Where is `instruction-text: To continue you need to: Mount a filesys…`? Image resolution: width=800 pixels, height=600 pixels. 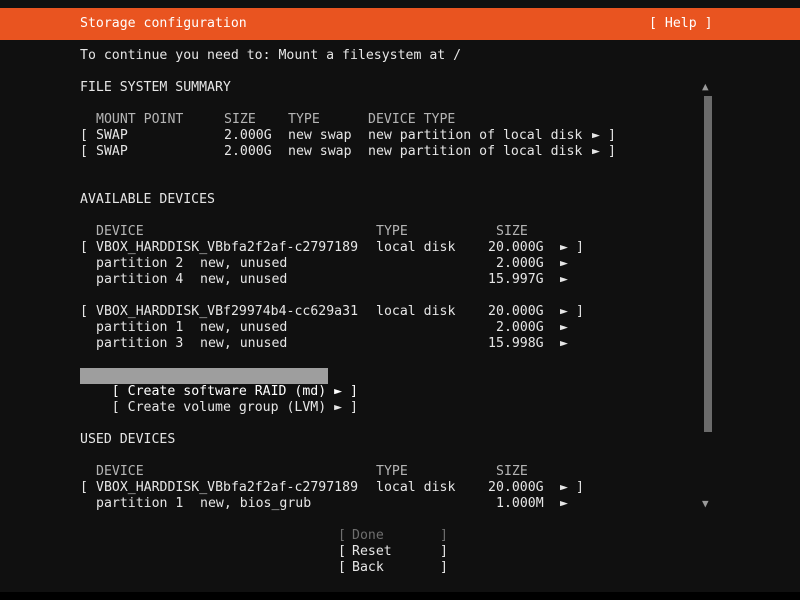 instruction-text: To continue you need to: Mount a filesys… is located at coordinates (271, 55).